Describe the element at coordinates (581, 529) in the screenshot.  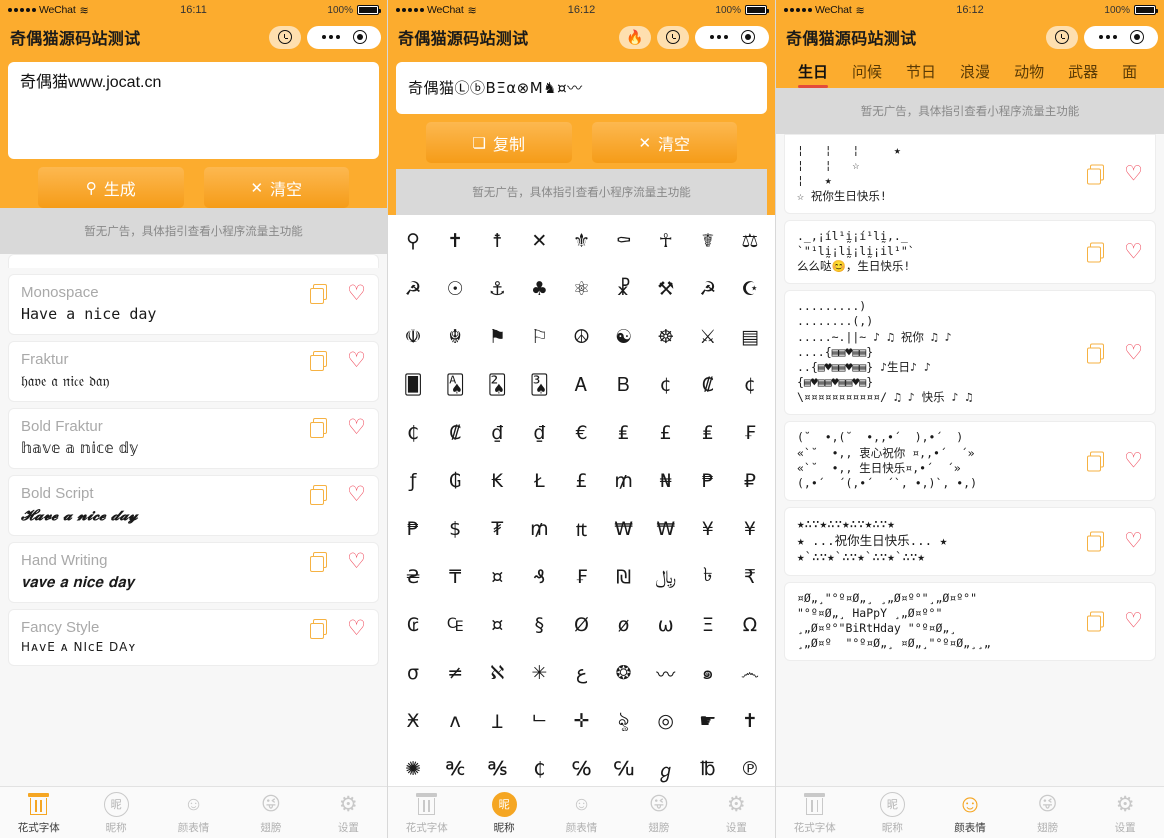
I see `symbol-cell: ₶` at that location.